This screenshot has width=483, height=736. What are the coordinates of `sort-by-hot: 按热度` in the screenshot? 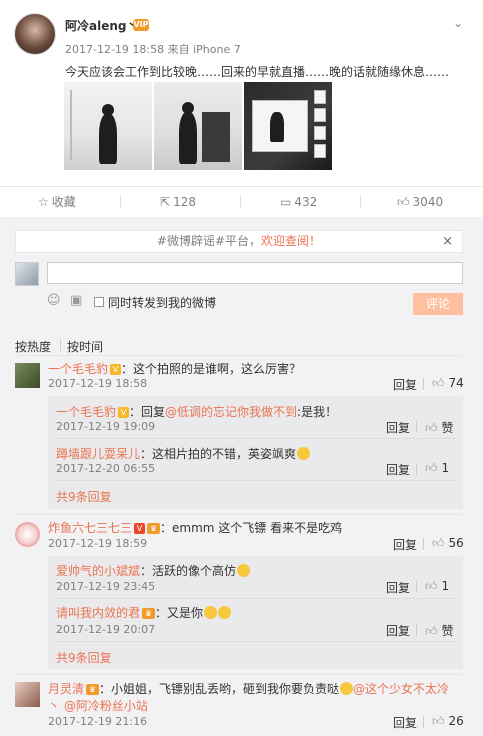 It's located at (33, 346).